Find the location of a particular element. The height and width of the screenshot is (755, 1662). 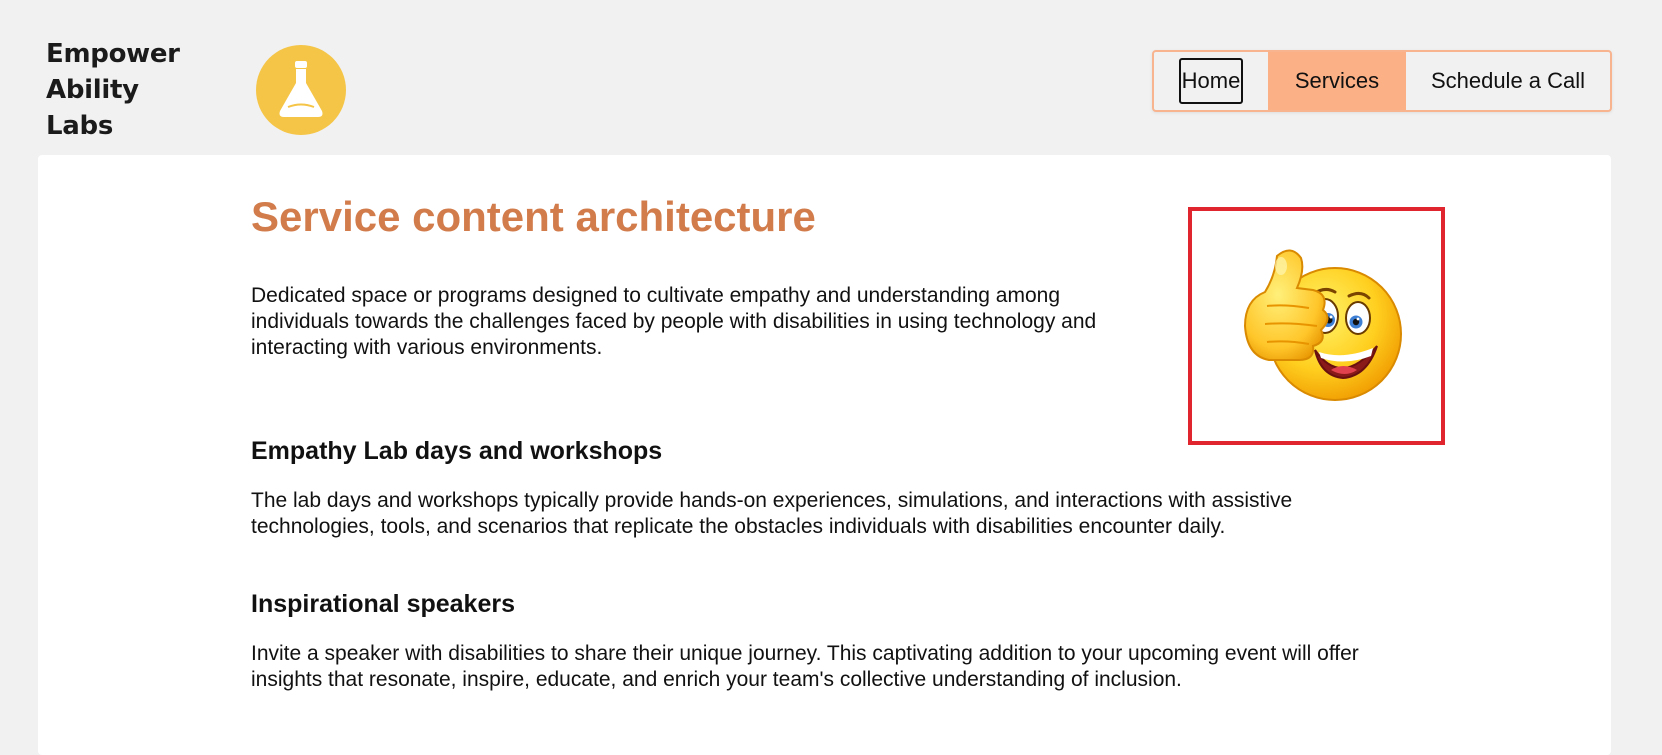

section-heading-empathy-lab: Empathy Lab days and workshops is located at coordinates (457, 451).